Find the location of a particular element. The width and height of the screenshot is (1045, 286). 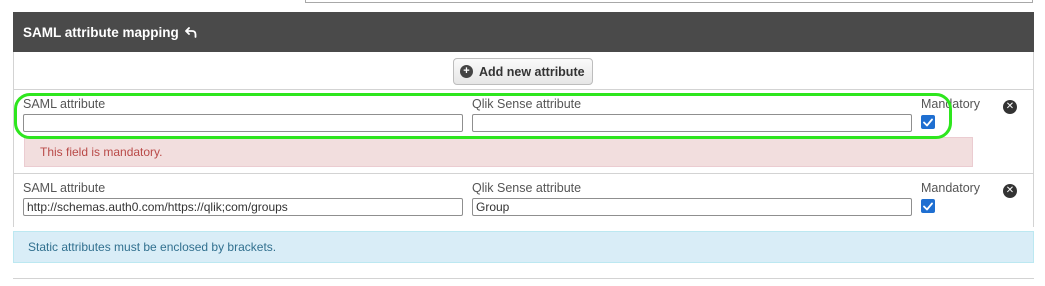

panel-header: SAML attribute mapping is located at coordinates (523, 32).